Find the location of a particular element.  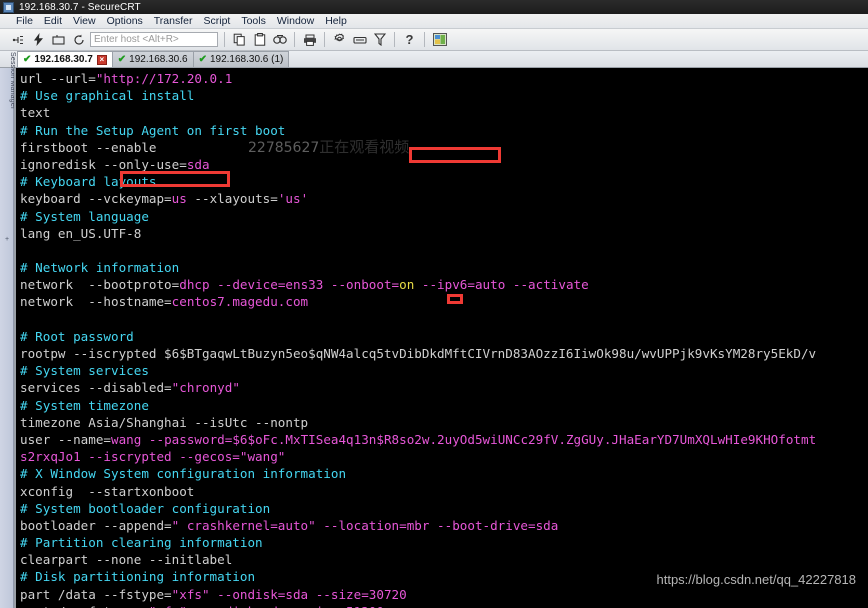

reconnect-icon is located at coordinates (78, 39).